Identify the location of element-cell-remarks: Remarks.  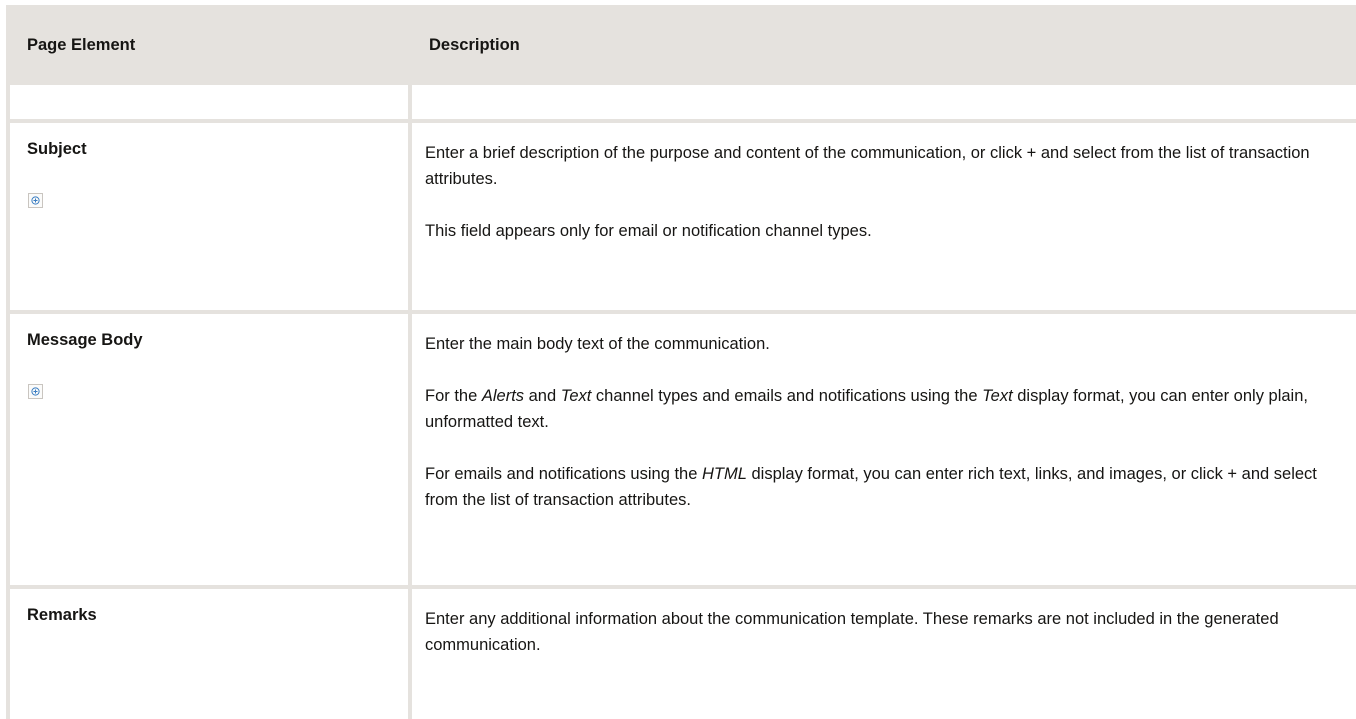
(209, 652).